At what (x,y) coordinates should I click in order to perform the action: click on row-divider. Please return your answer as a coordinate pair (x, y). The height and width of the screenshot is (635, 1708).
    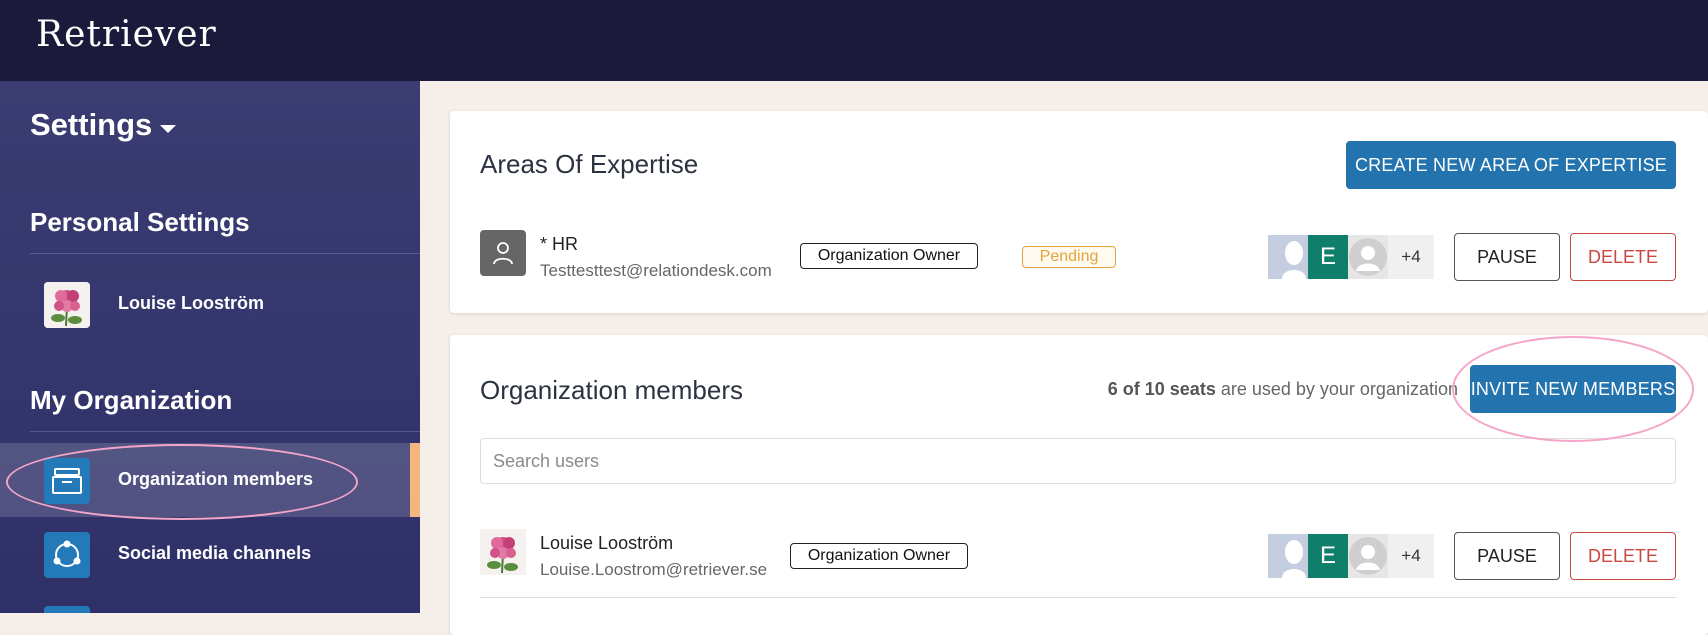
    Looking at the image, I should click on (1078, 597).